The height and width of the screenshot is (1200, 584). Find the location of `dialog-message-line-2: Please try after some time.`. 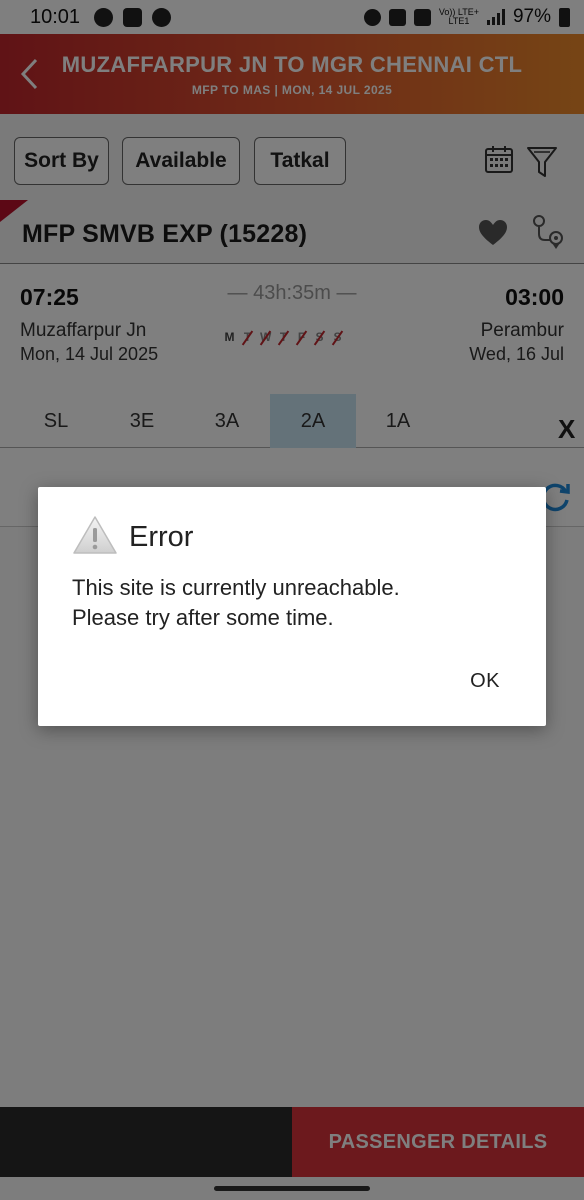

dialog-message-line-2: Please try after some time. is located at coordinates (203, 617).